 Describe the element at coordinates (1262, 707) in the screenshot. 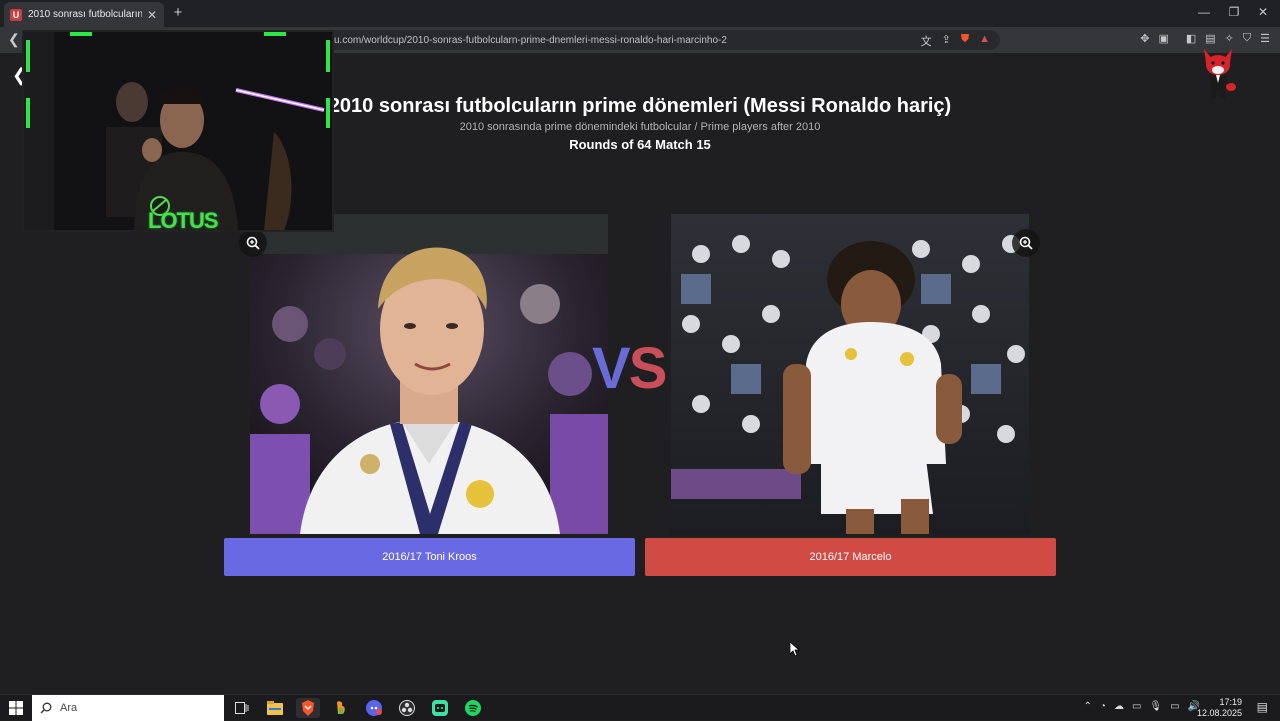

I see `notification-icon: ▤` at that location.